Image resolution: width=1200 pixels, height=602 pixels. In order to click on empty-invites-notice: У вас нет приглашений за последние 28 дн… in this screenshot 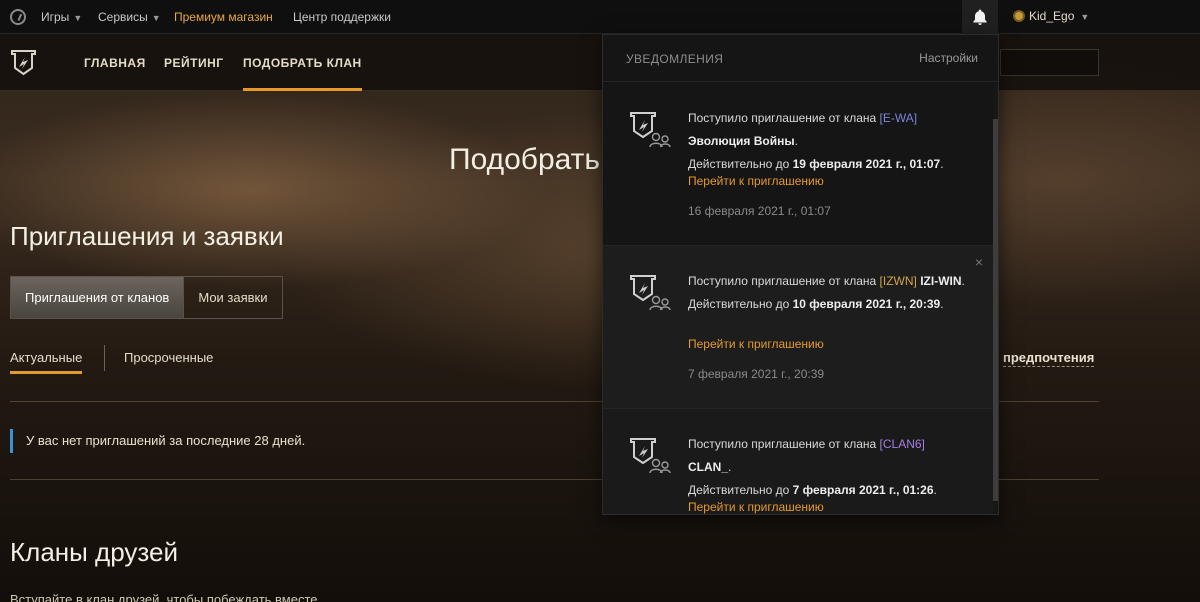, I will do `click(157, 441)`.